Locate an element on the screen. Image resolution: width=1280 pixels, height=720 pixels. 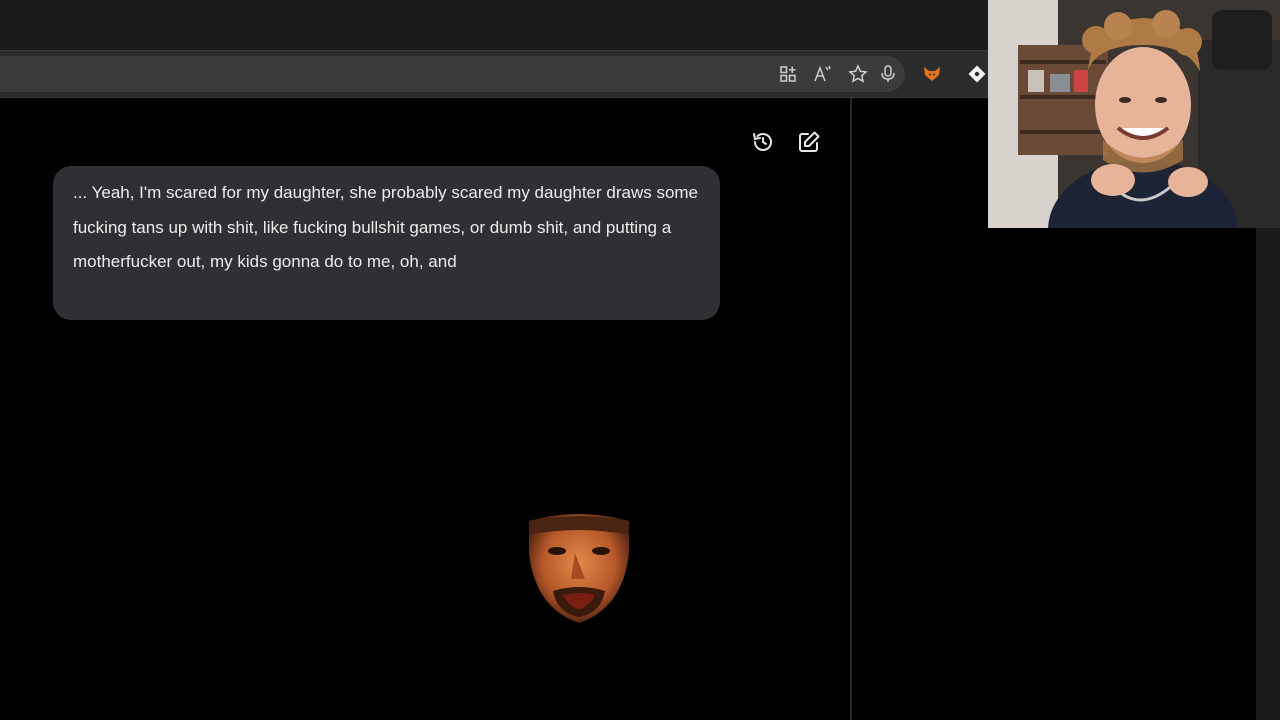
microphone-icon is located at coordinates (888, 74).